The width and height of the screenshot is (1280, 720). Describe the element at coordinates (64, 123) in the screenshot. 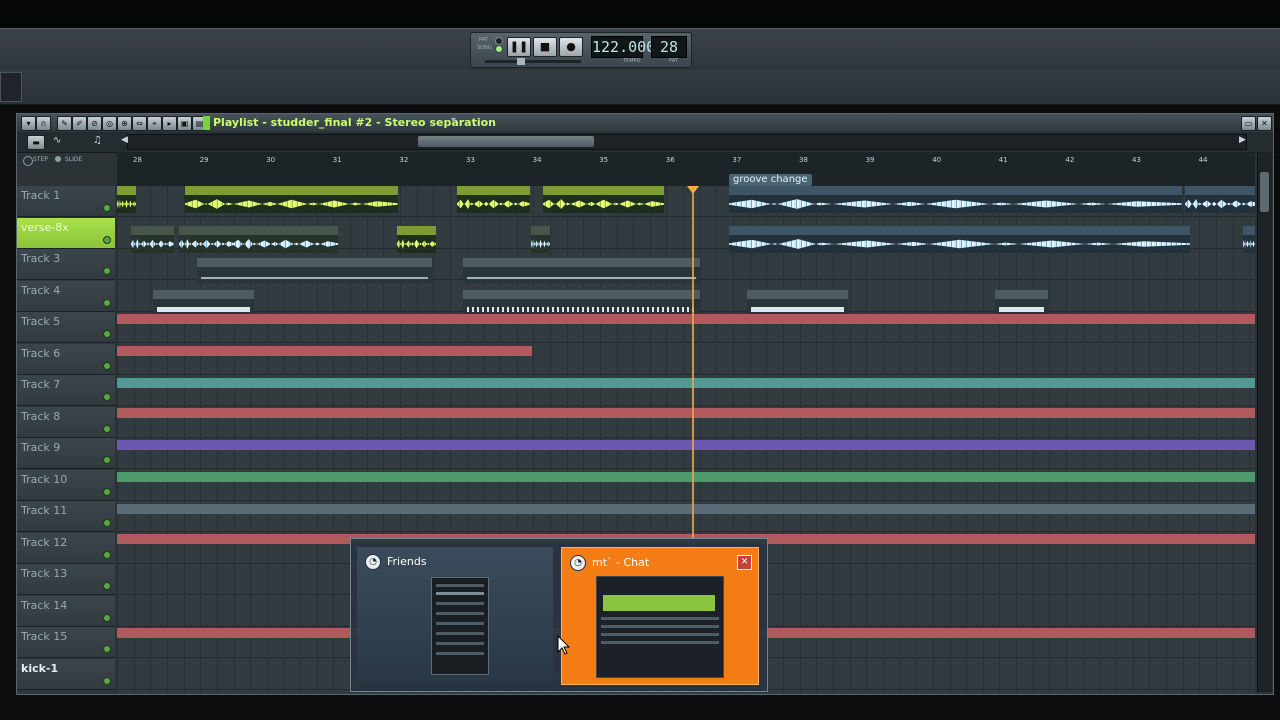

I see `draw-pencil-icon: ✎` at that location.